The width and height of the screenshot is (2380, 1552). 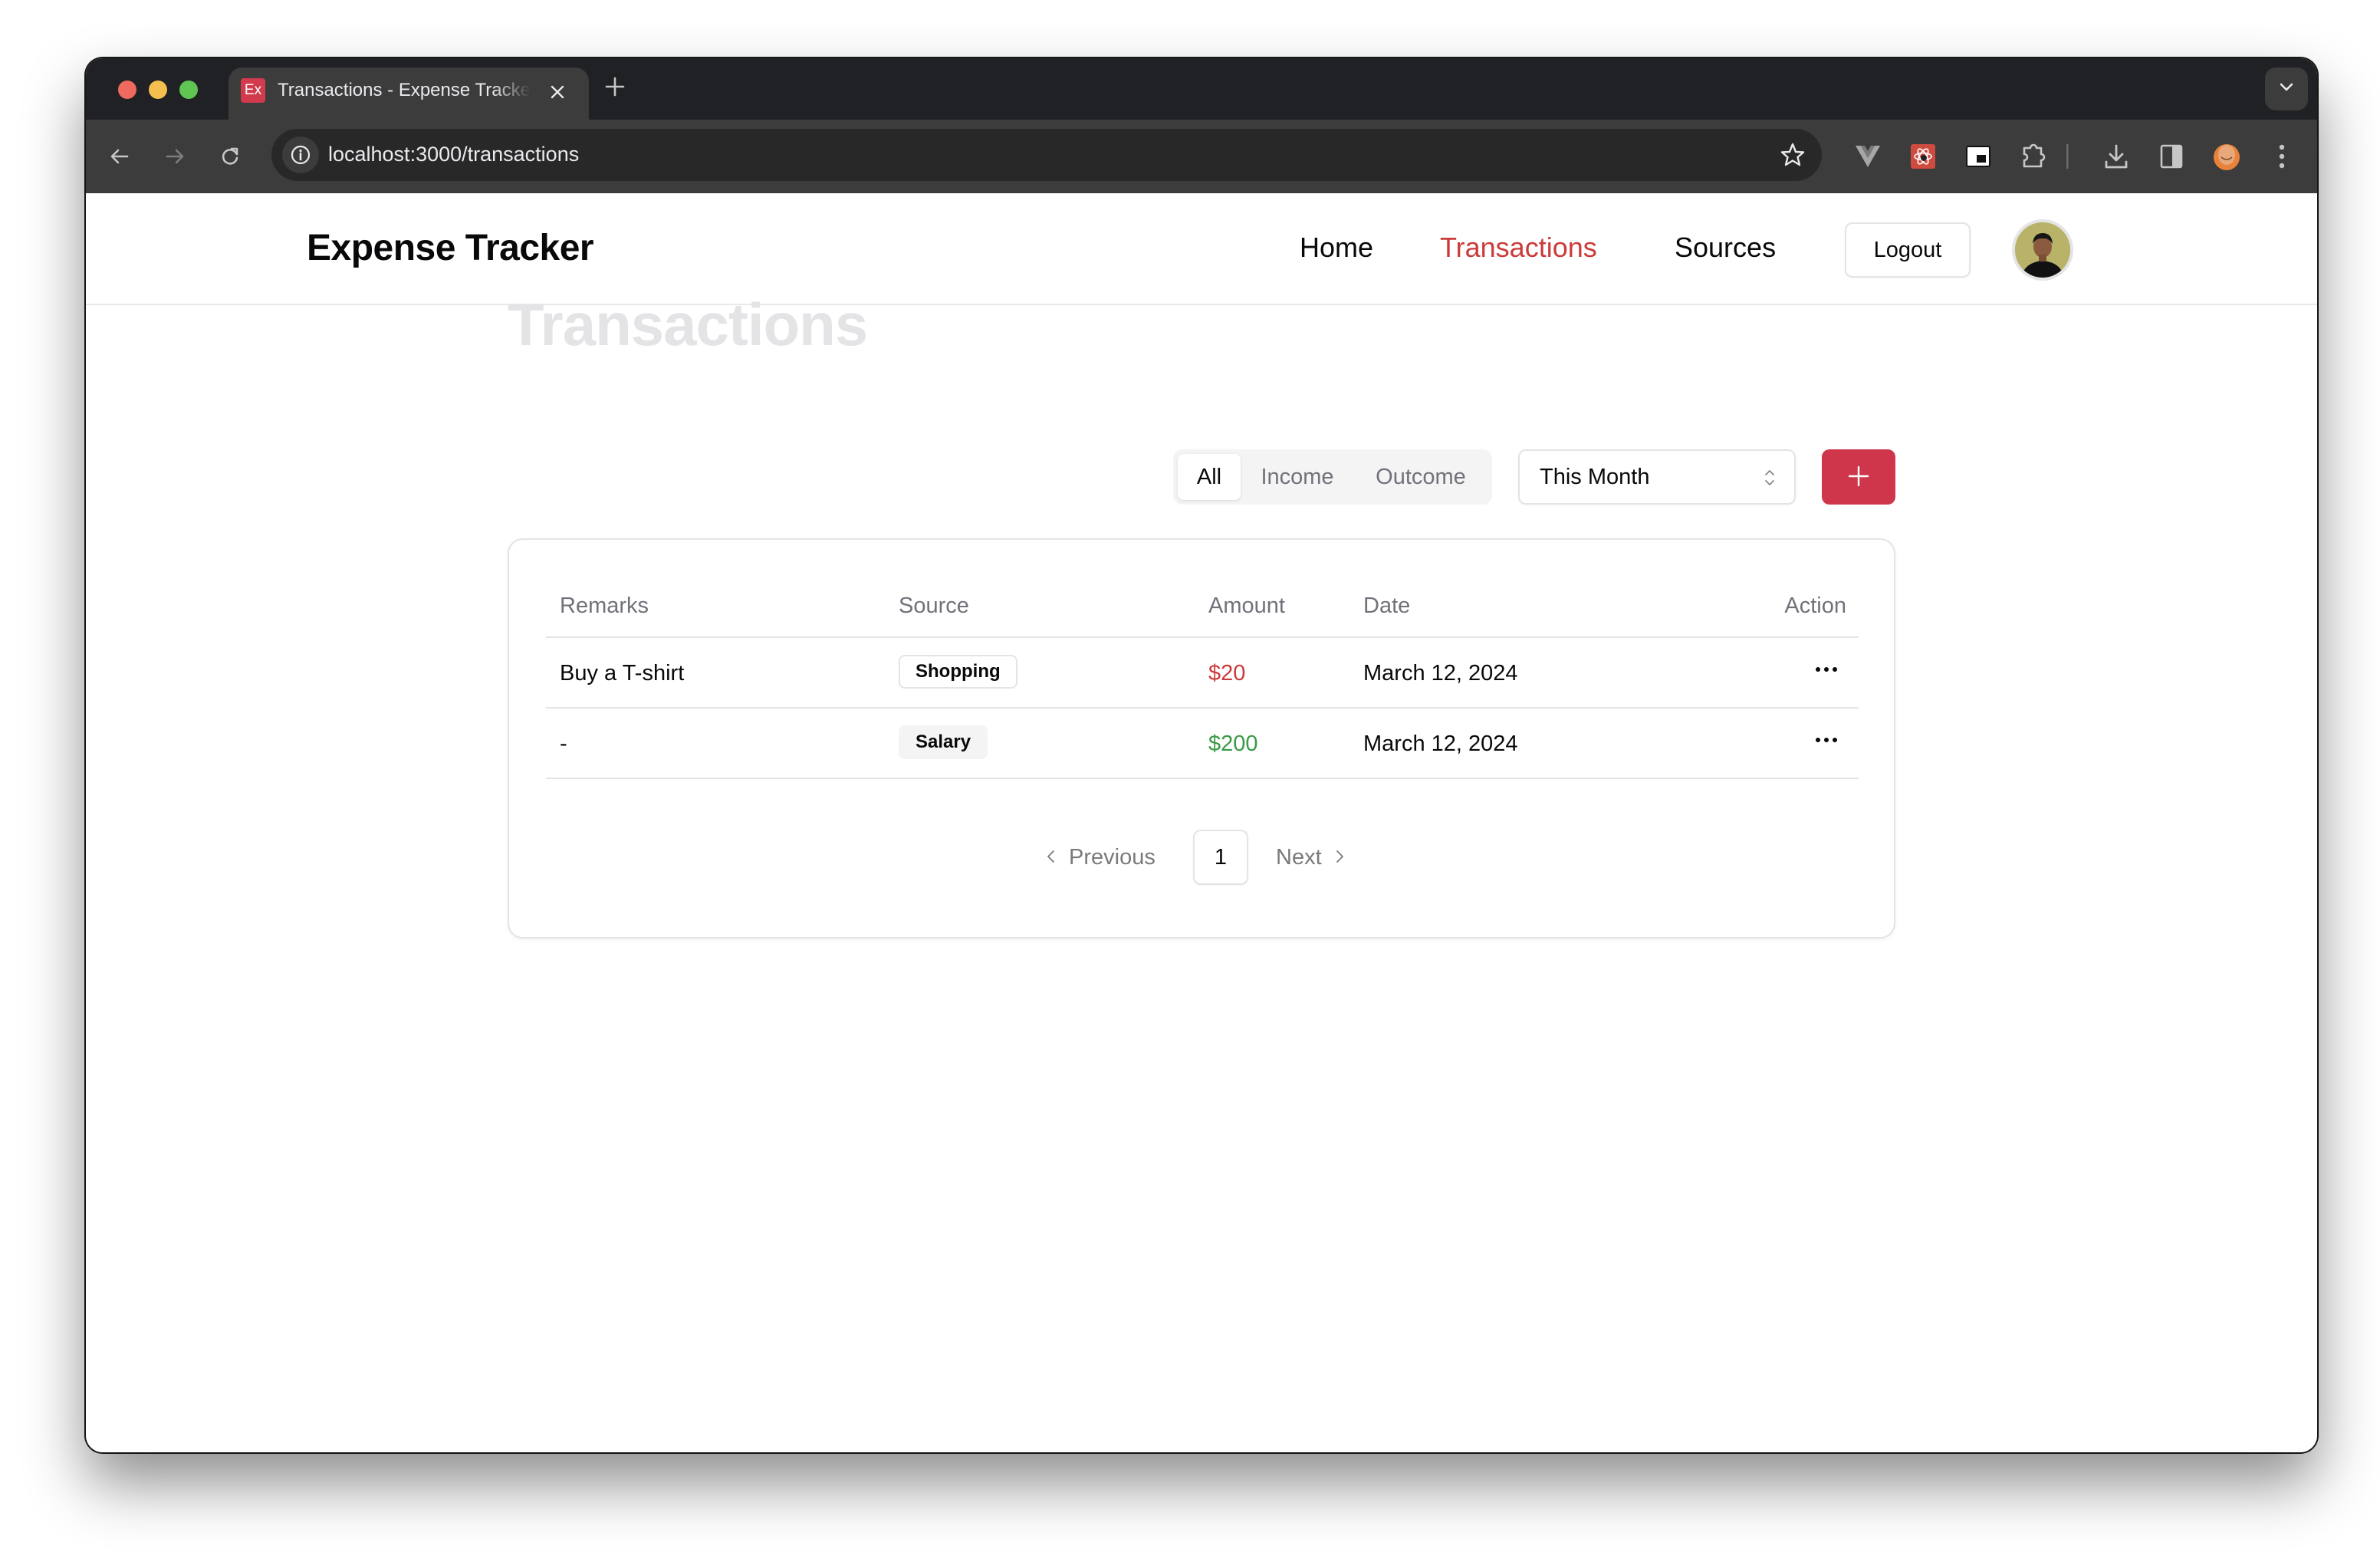 What do you see at coordinates (1233, 744) in the screenshot?
I see `cell-amount: $200` at bounding box center [1233, 744].